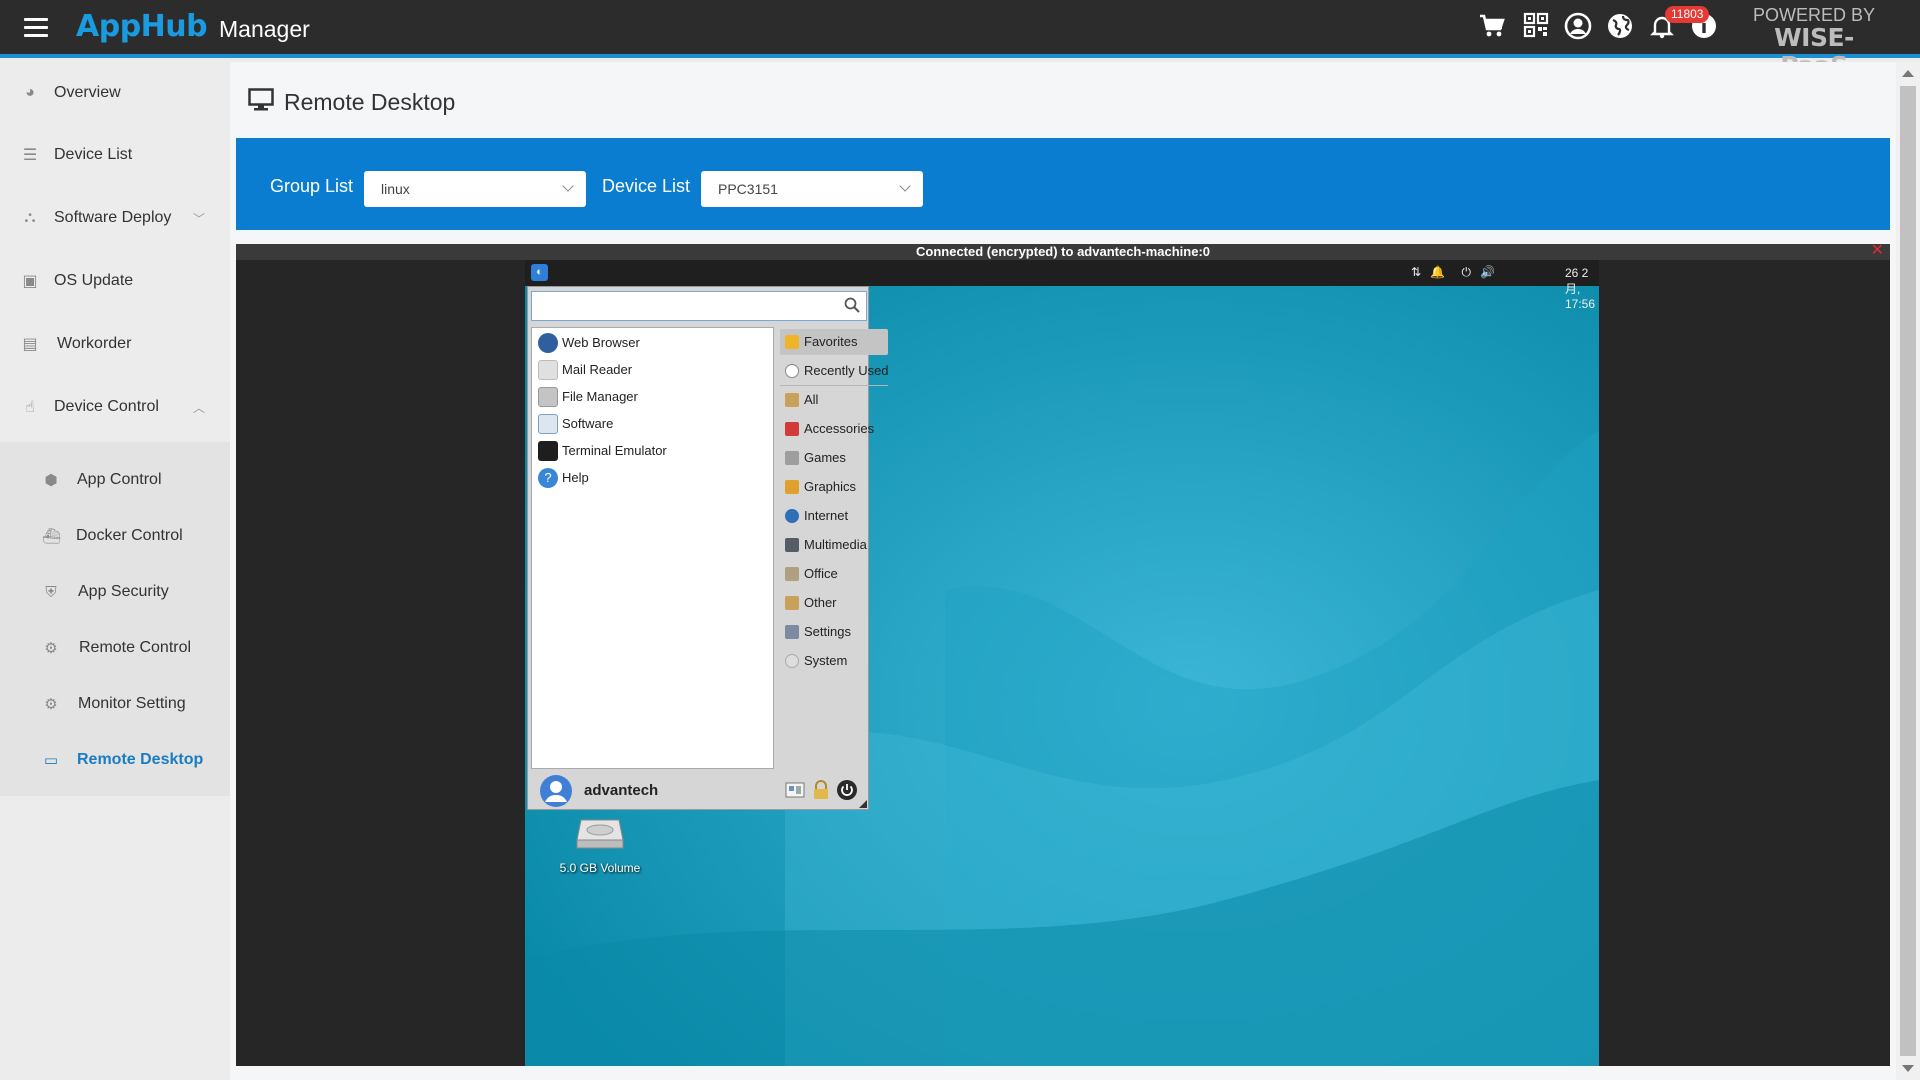 This screenshot has height=1080, width=1920. What do you see at coordinates (1492, 28) in the screenshot?
I see `cart-icon` at bounding box center [1492, 28].